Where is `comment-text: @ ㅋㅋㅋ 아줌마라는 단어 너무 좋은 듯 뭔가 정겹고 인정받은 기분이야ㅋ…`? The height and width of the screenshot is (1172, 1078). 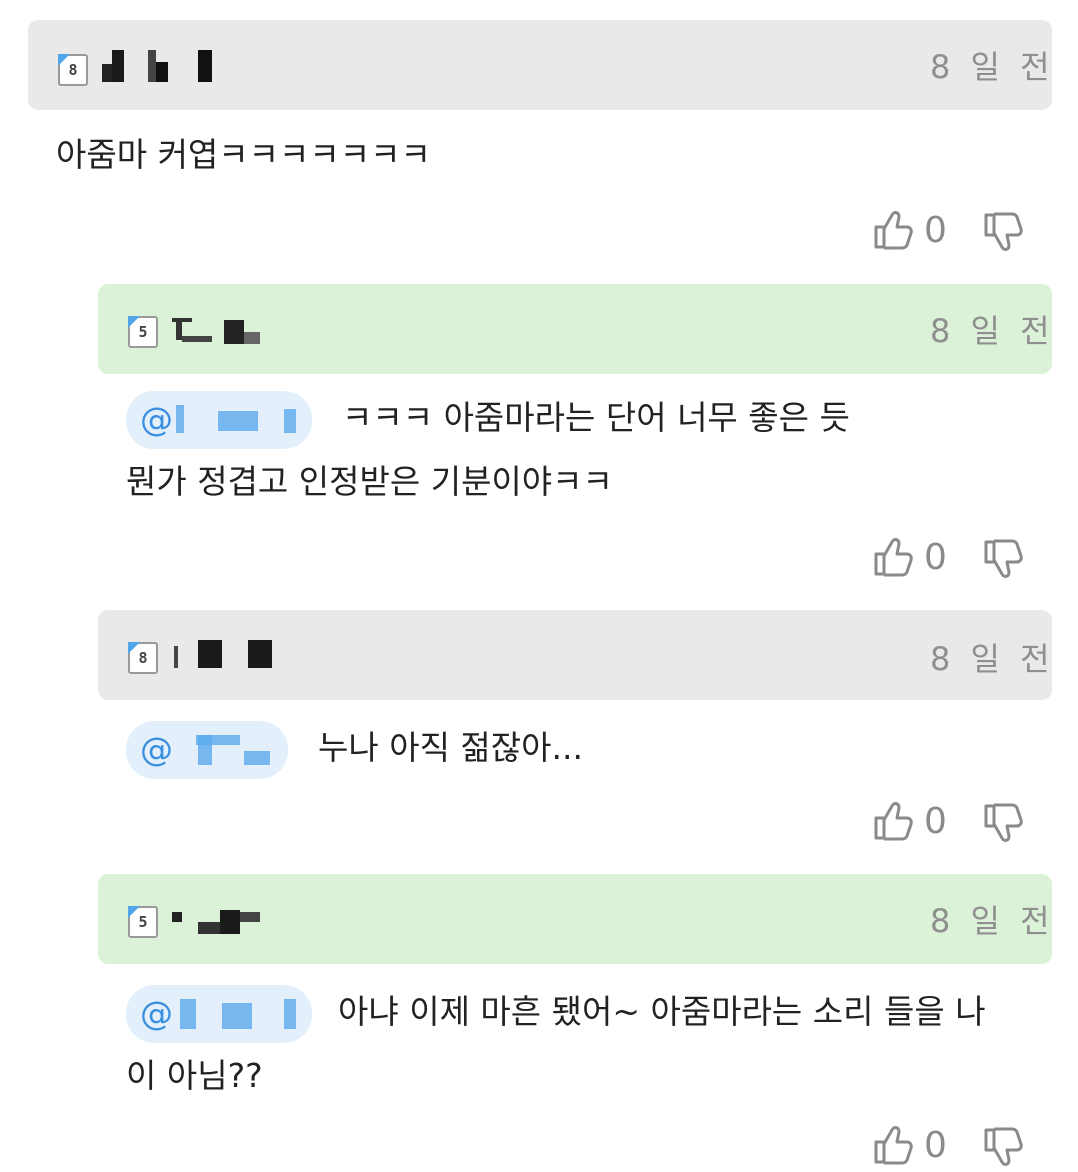 comment-text: @ ㅋㅋㅋ 아줌마라는 단어 너무 좋은 듯 뭔가 정겹고 인정받은 기분이야ㅋ… is located at coordinates (488, 450).